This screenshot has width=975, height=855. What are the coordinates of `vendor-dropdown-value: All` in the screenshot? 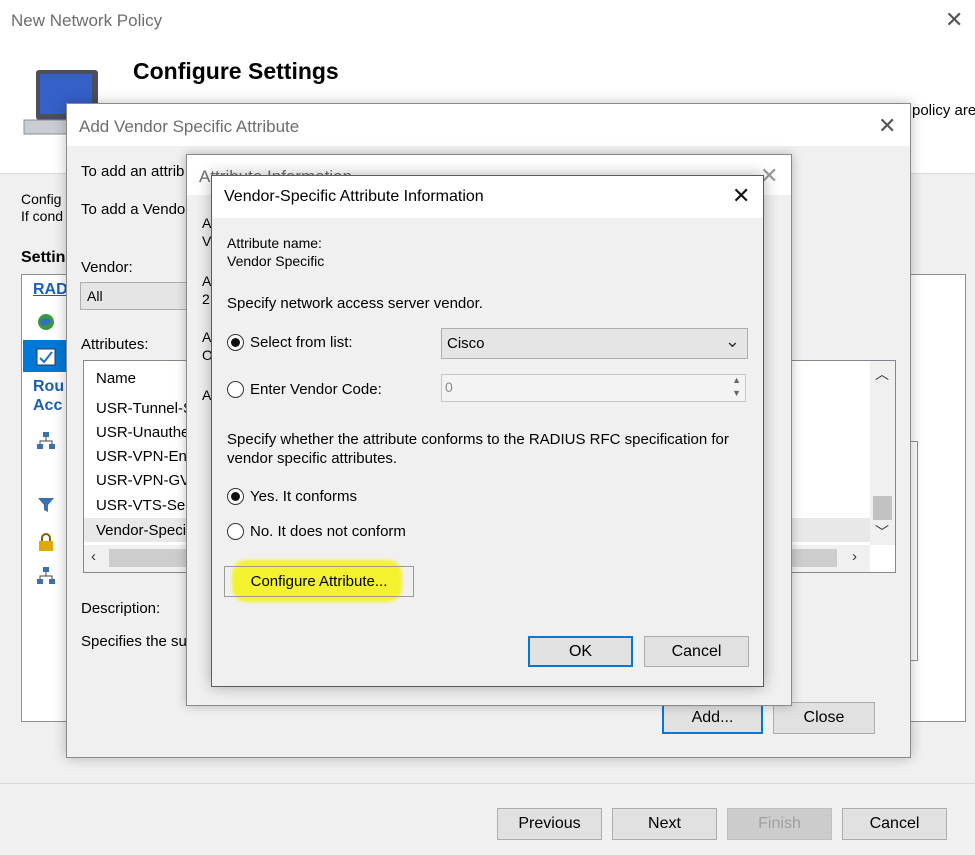 It's located at (95, 296).